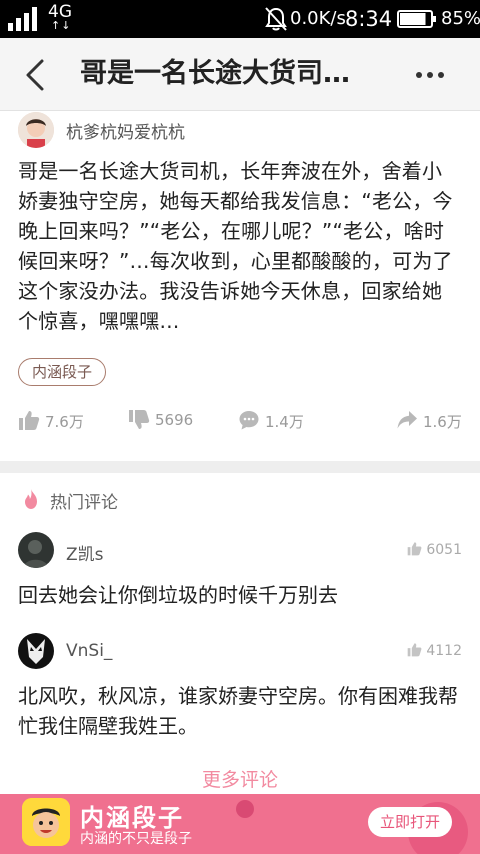 Image resolution: width=480 pixels, height=854 pixels. I want to click on dark-portrait-avatar-icon, so click(36, 550).